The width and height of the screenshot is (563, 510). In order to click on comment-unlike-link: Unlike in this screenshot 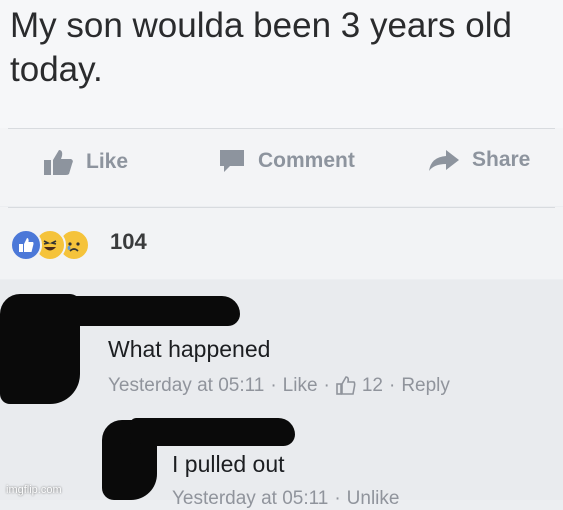, I will do `click(373, 499)`.